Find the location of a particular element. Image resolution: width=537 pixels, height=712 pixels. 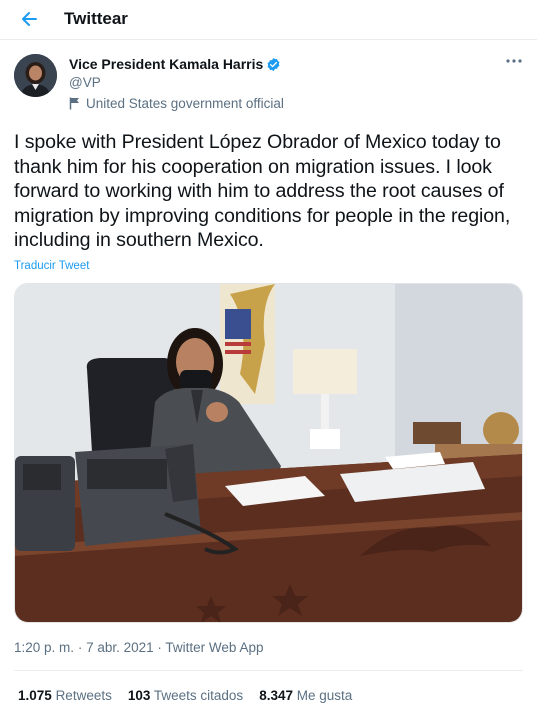

tweet-time: 1:20 p. m. is located at coordinates (44, 647).